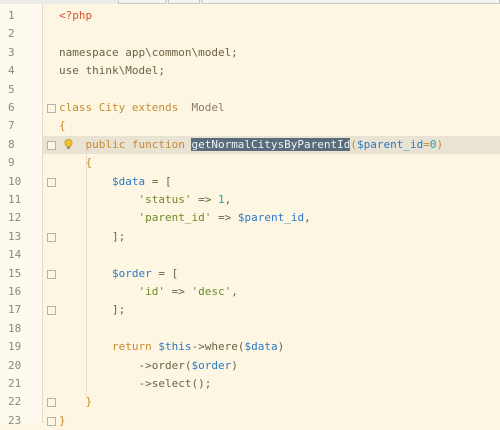  I want to click on line-number: 2, so click(11, 34).